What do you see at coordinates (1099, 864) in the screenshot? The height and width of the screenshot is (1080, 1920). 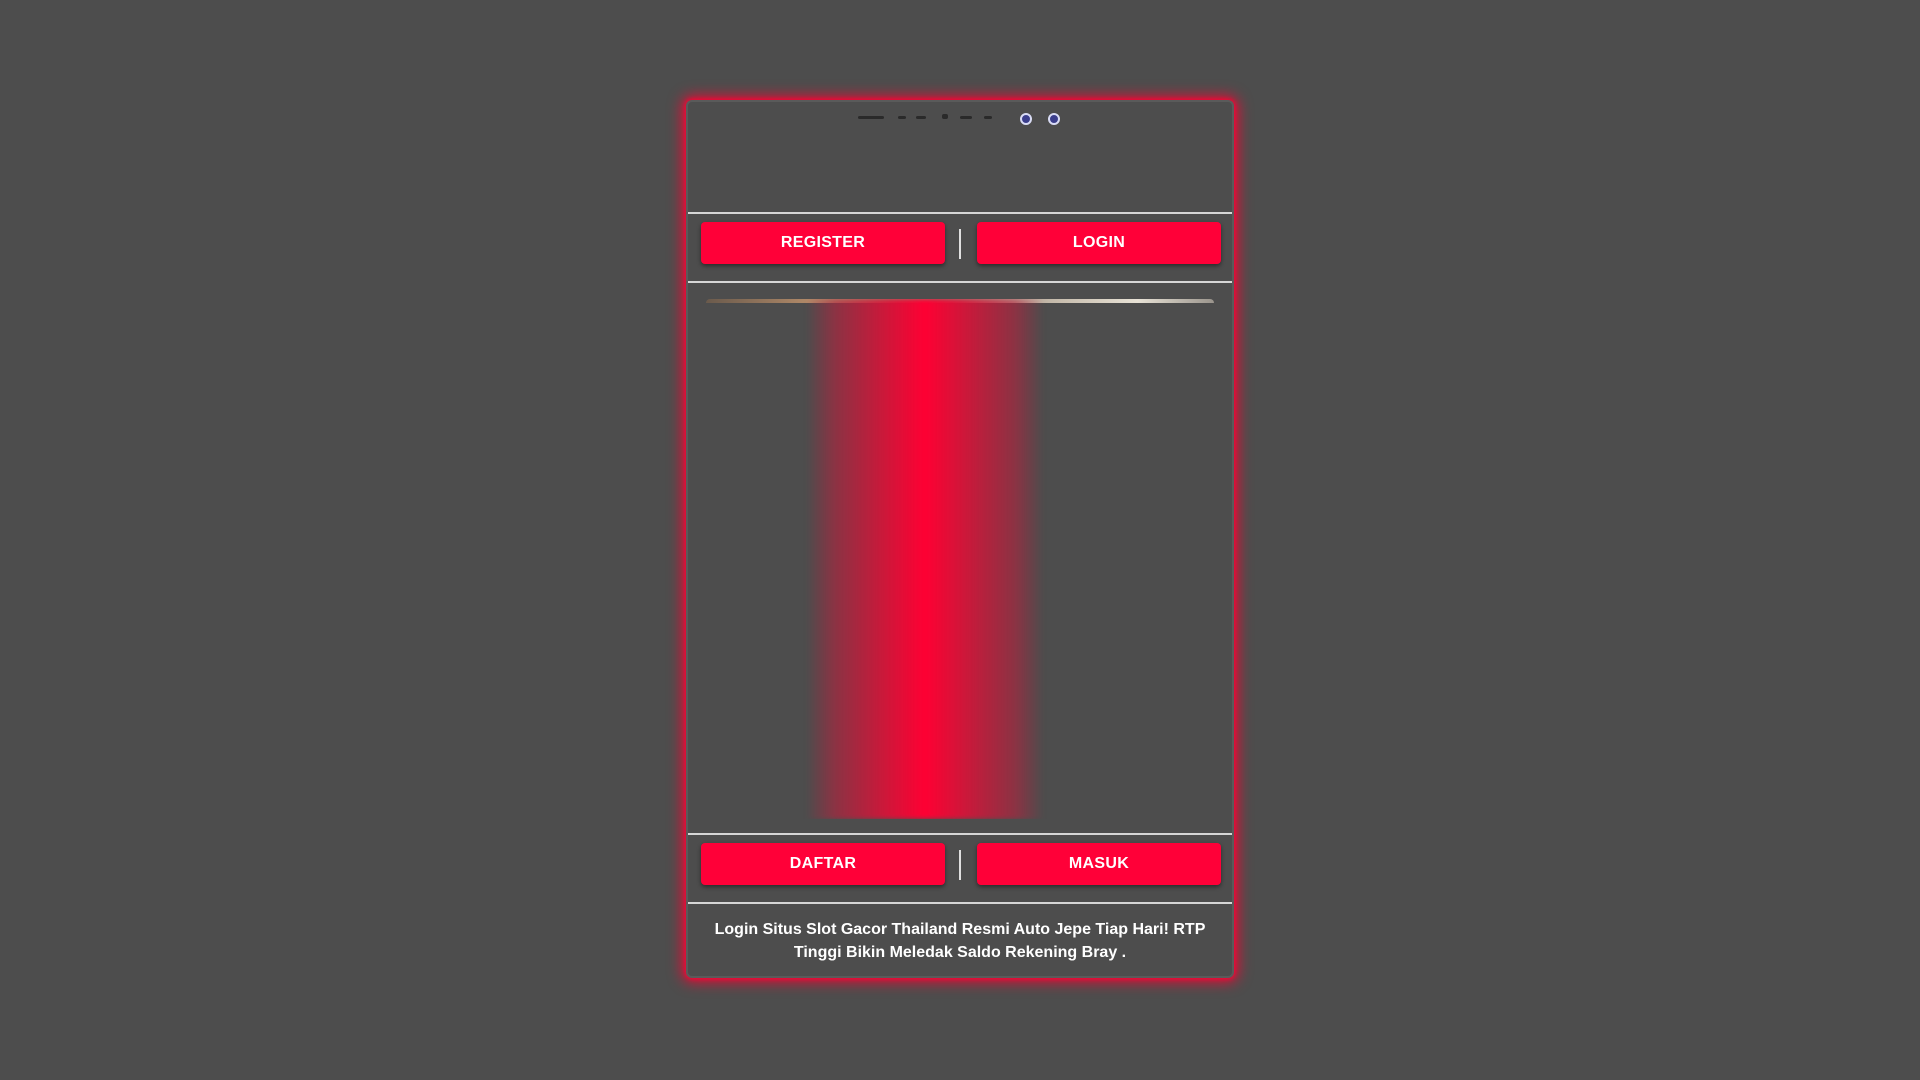 I see `masuk-button: MASUK` at bounding box center [1099, 864].